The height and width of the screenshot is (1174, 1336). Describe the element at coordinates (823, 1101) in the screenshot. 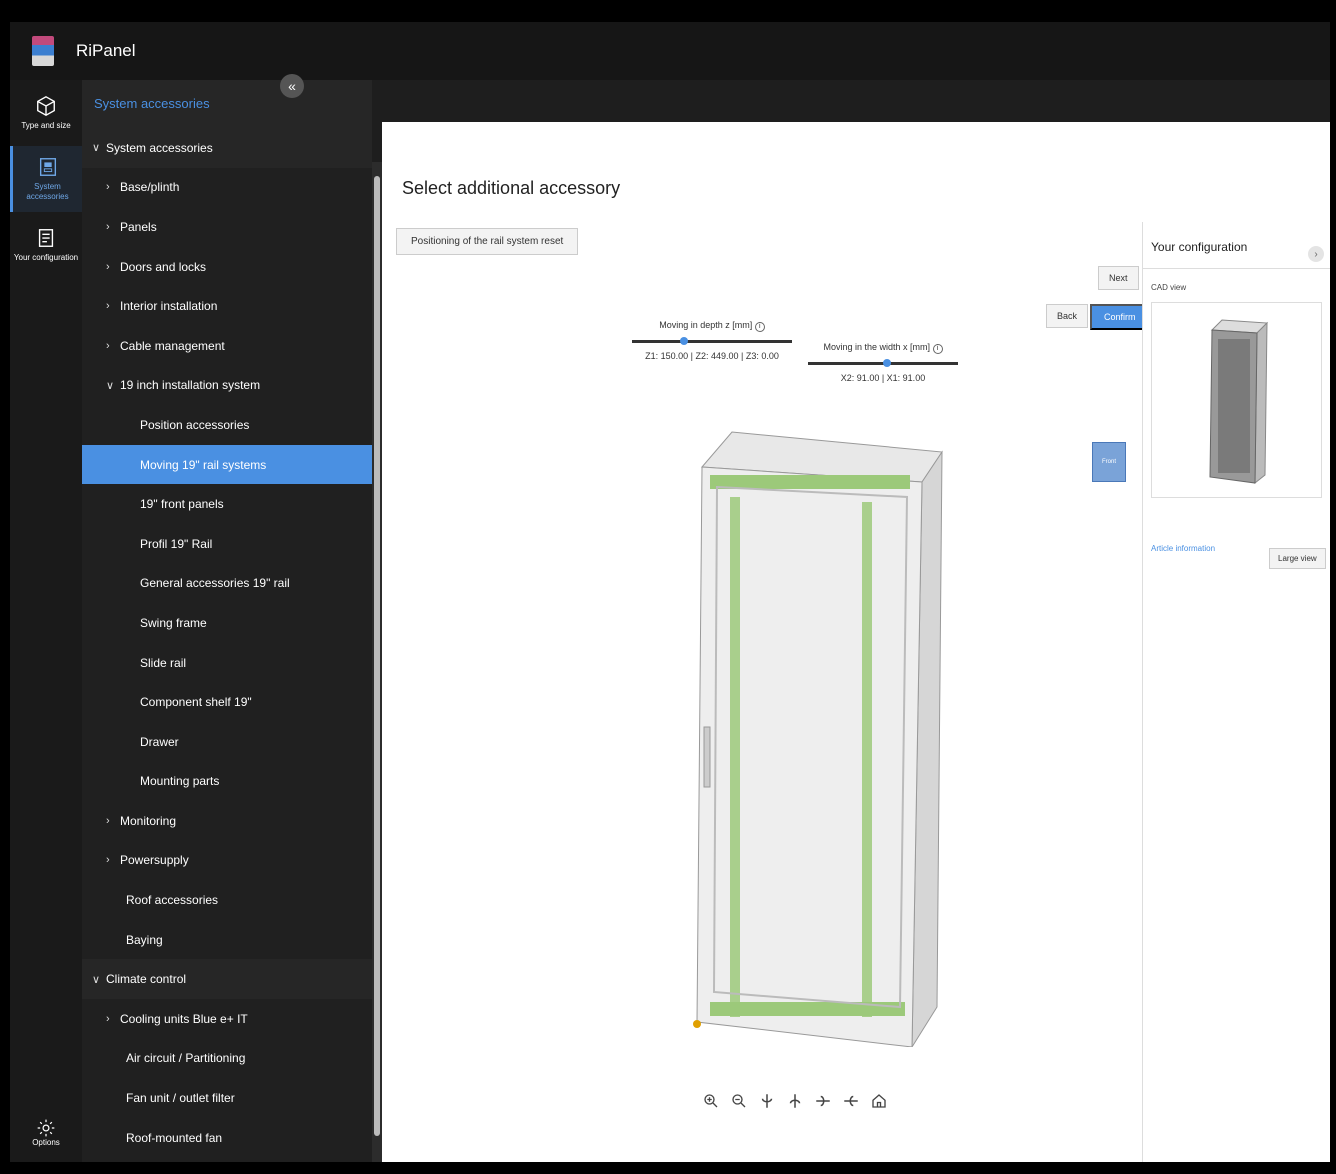

I see `rotate-up-icon` at that location.